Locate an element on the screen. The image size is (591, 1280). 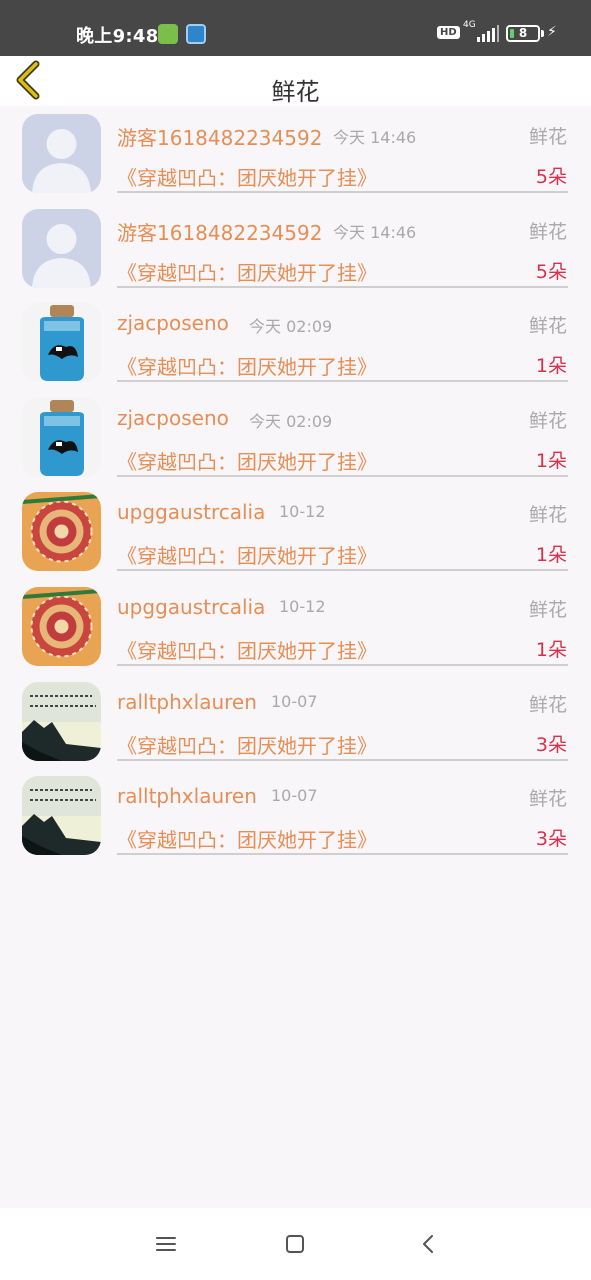
status-bar: 晚上9:48 HD 4G 8 ⚡ is located at coordinates (295, 28).